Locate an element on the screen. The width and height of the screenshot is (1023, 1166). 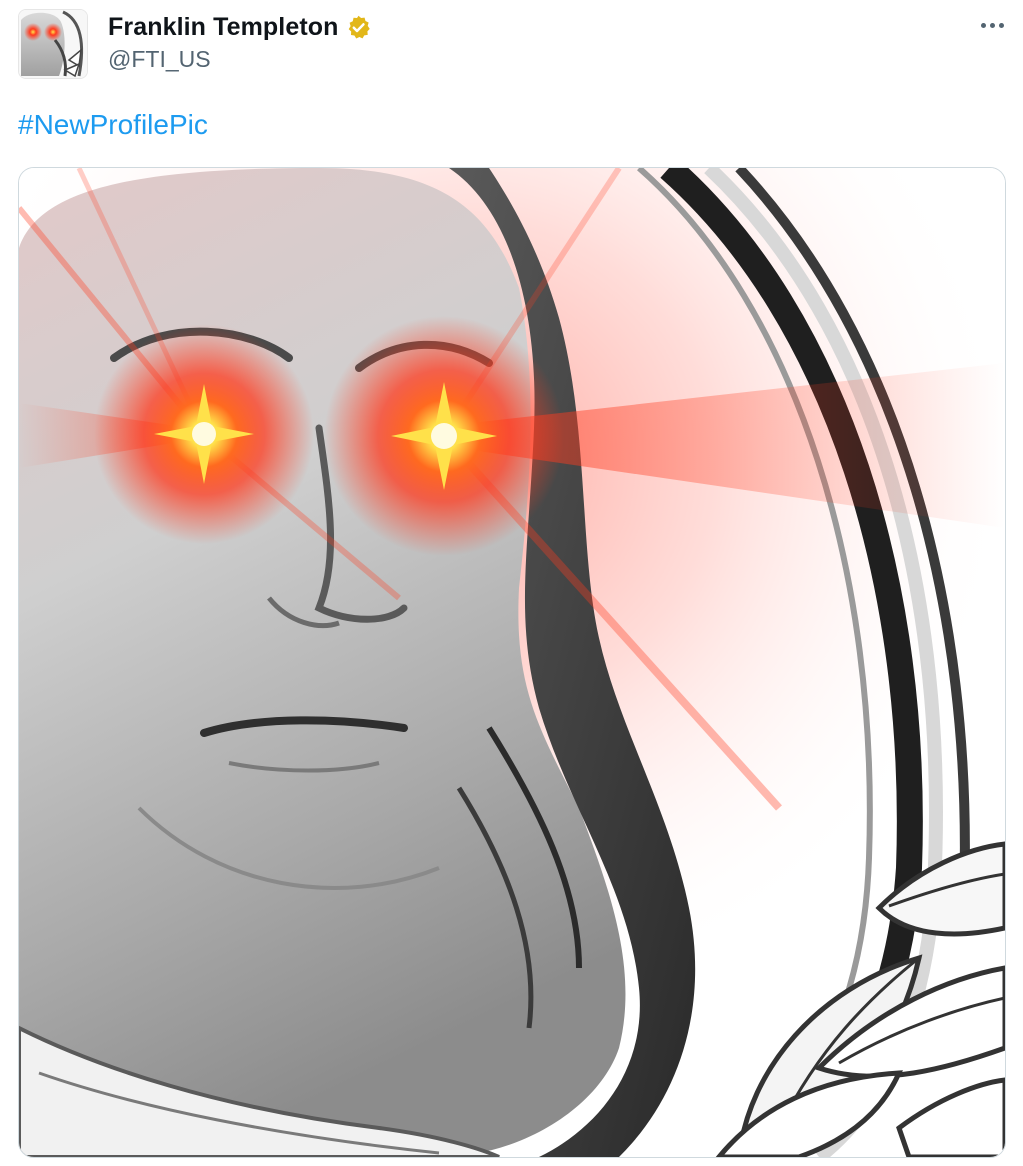
more-options-icon is located at coordinates (992, 25).